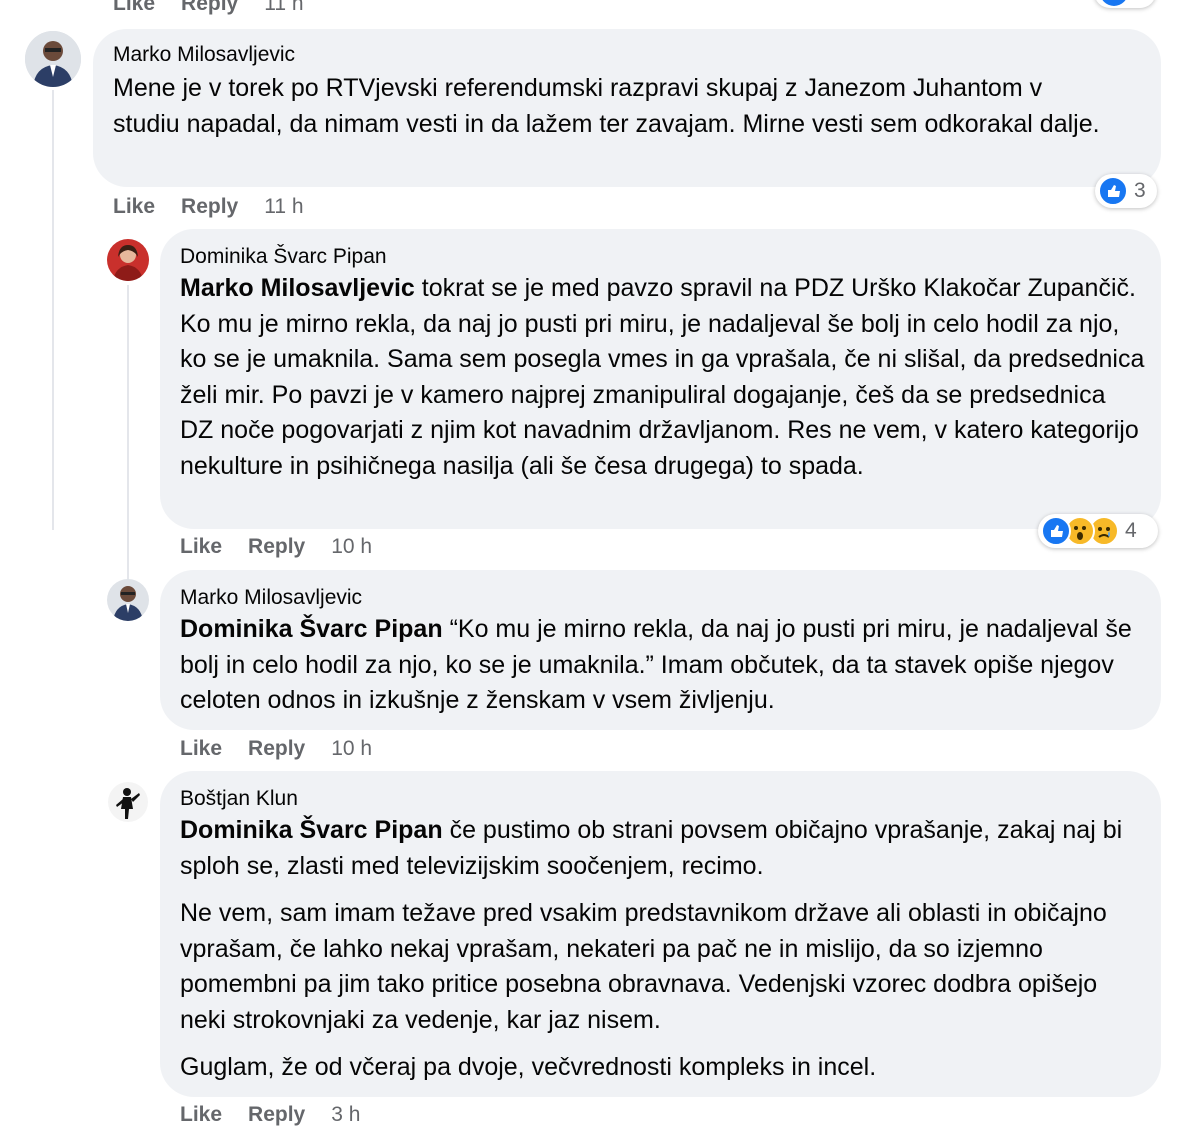  What do you see at coordinates (1131, 530) in the screenshot?
I see `reaction-count: 4` at bounding box center [1131, 530].